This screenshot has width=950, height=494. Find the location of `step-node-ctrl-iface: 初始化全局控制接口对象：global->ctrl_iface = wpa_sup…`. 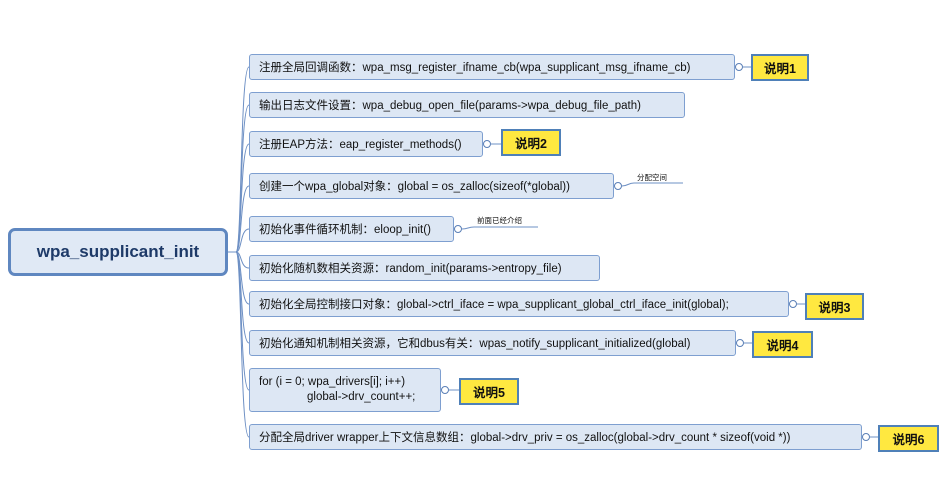

step-node-ctrl-iface: 初始化全局控制接口对象：global->ctrl_iface = wpa_sup… is located at coordinates (519, 304).